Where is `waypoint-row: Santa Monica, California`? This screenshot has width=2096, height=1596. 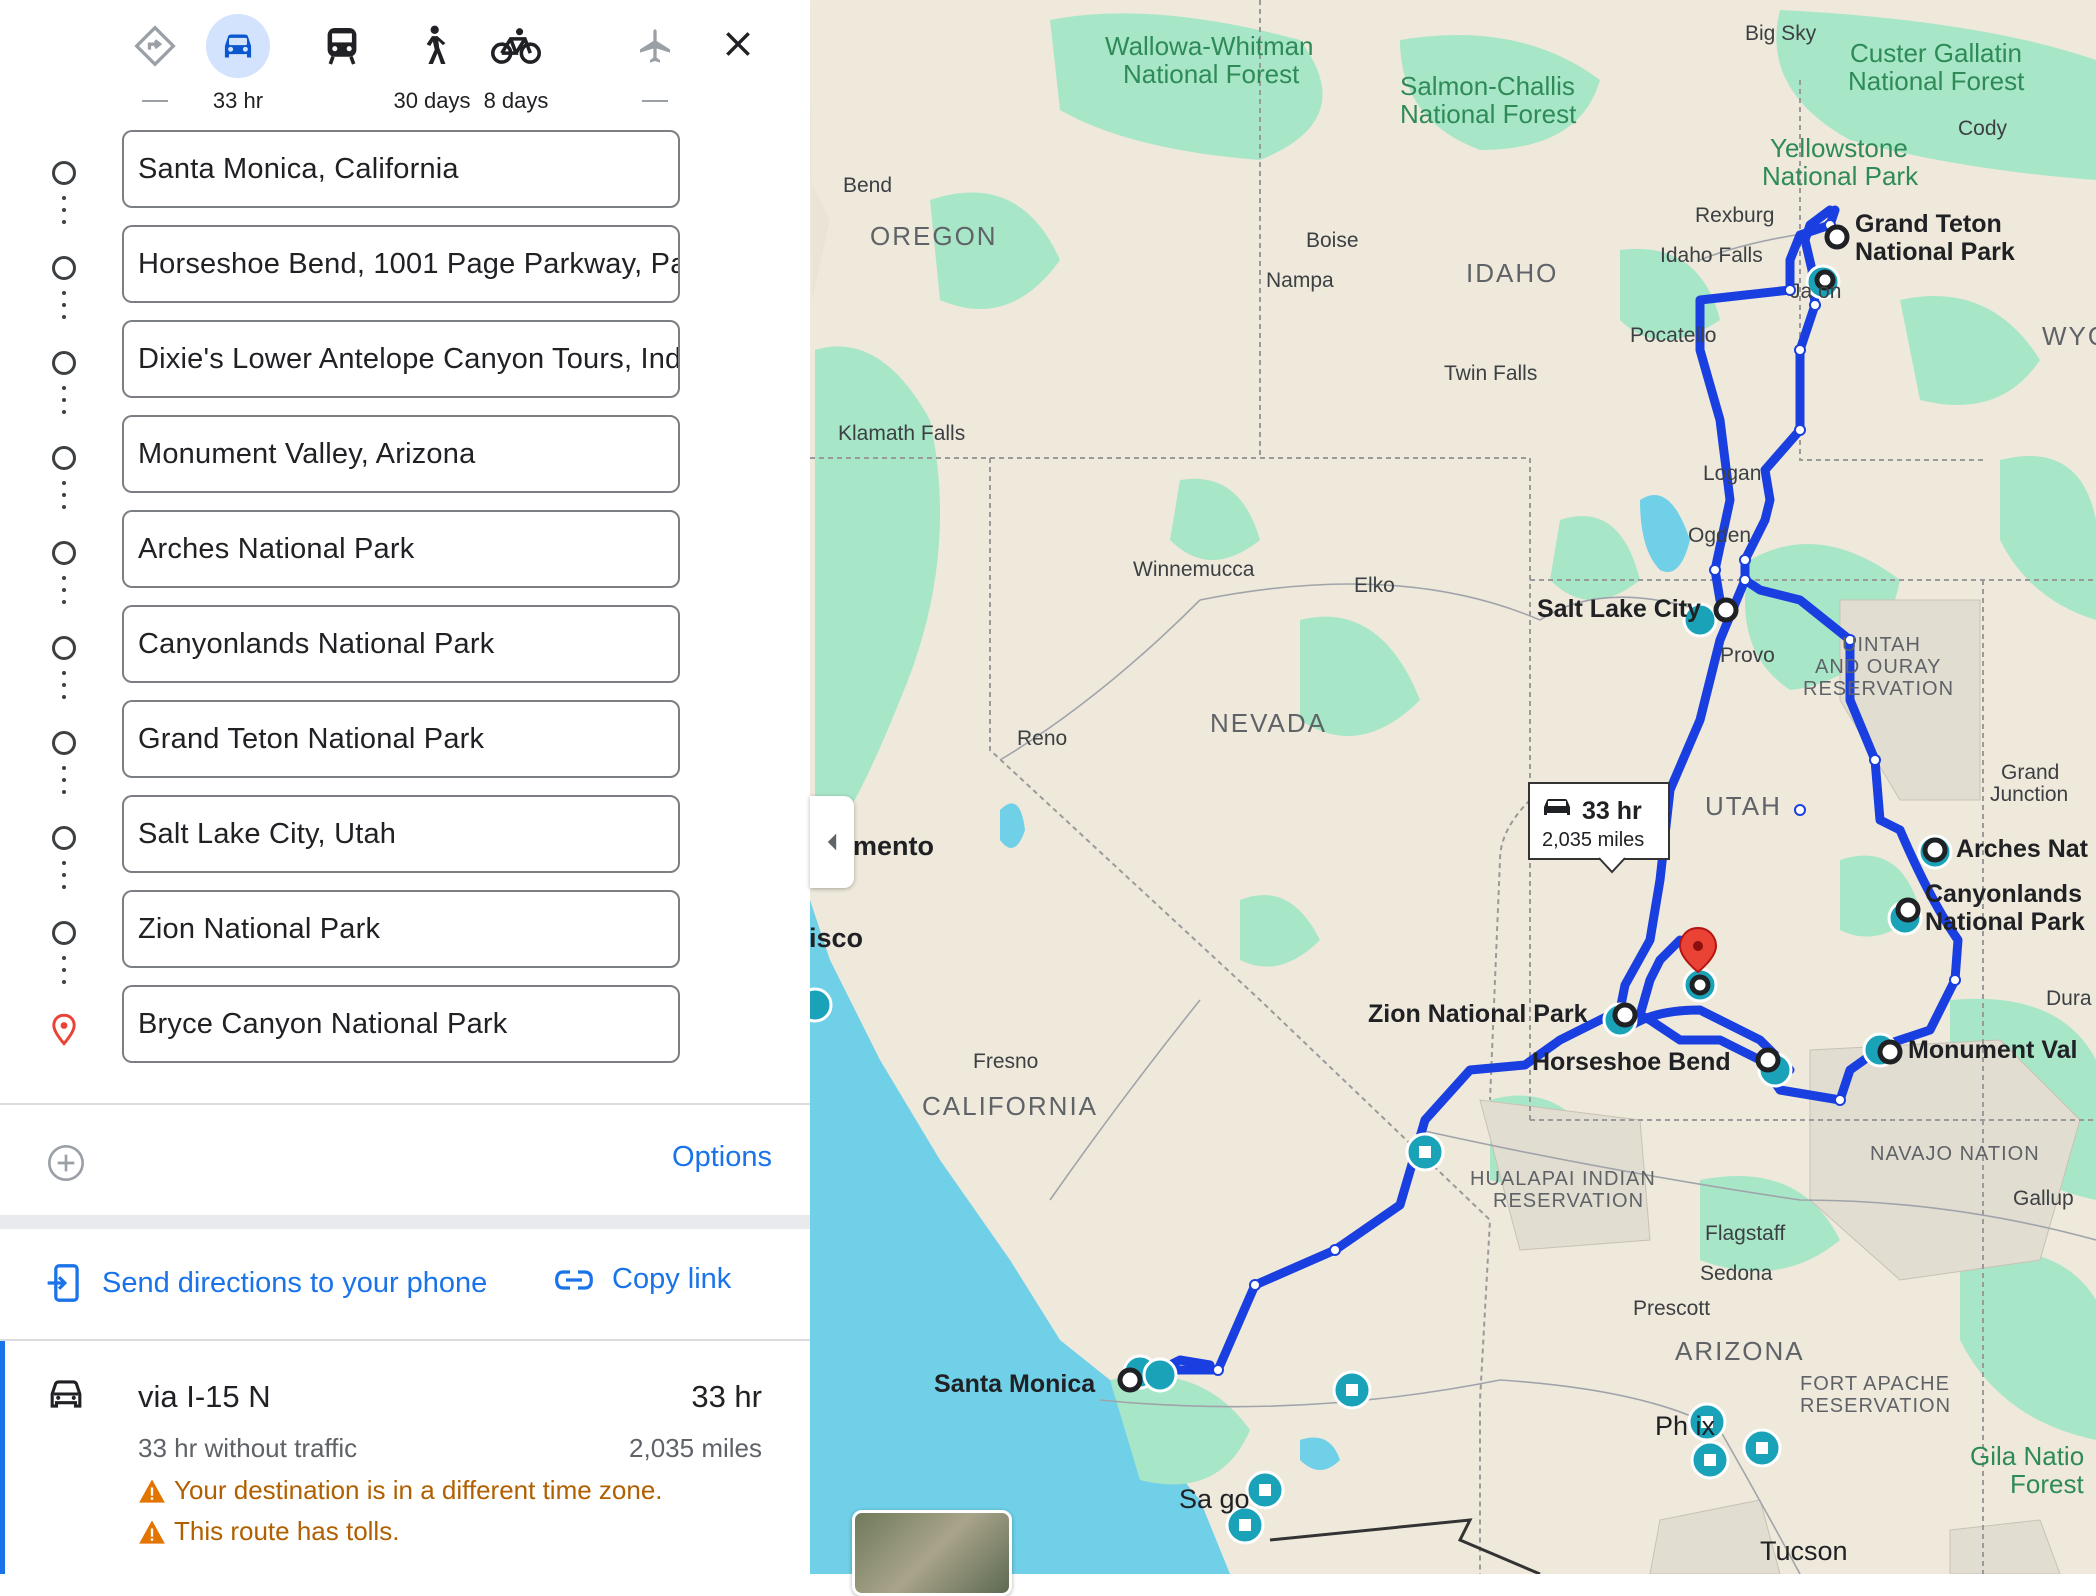 waypoint-row: Santa Monica, California is located at coordinates (405, 176).